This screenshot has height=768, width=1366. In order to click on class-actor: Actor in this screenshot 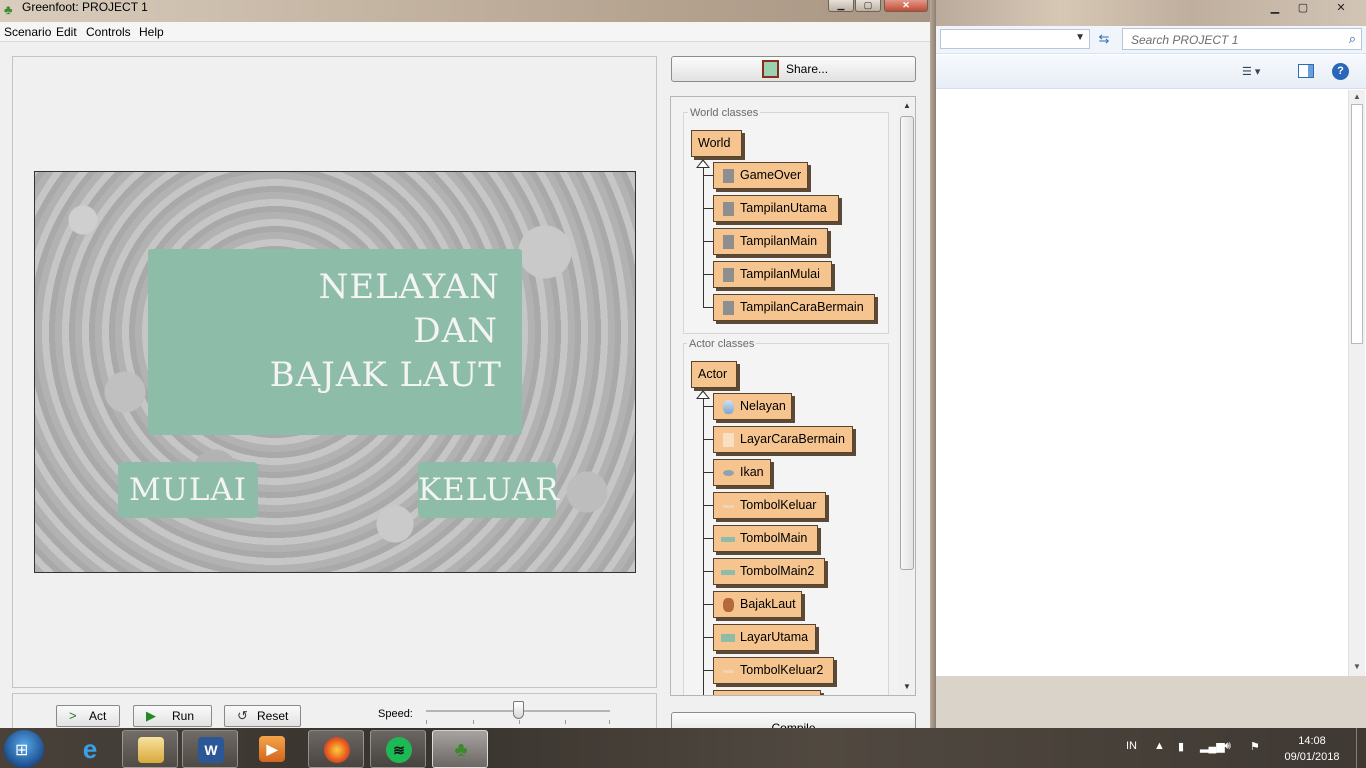, I will do `click(714, 374)`.